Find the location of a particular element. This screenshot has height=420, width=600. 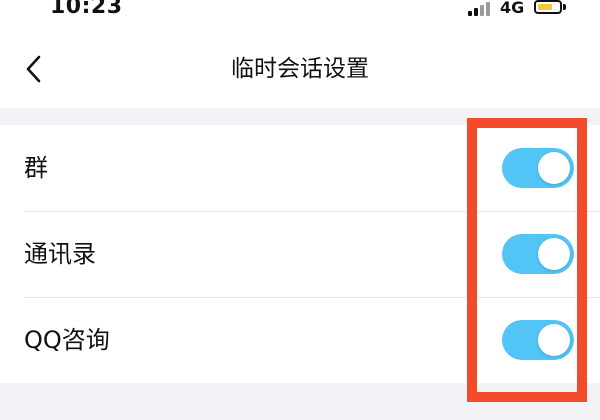

back-button is located at coordinates (35, 69).